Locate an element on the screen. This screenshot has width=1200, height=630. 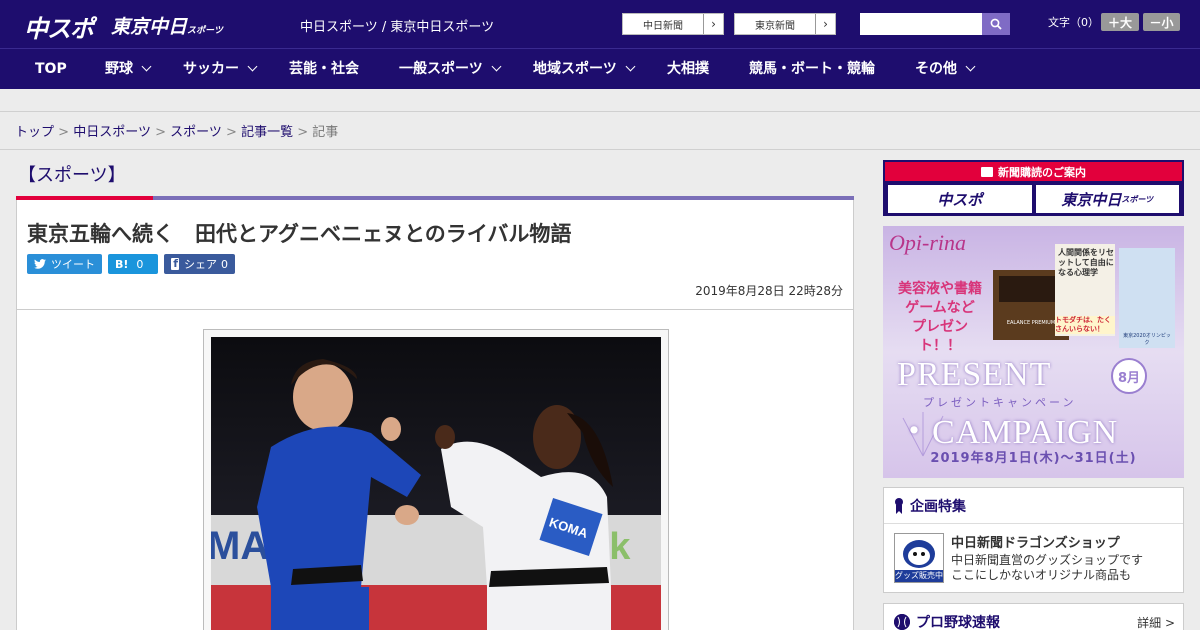
feature-card-head: 企画特集 is located at coordinates (1033, 506).